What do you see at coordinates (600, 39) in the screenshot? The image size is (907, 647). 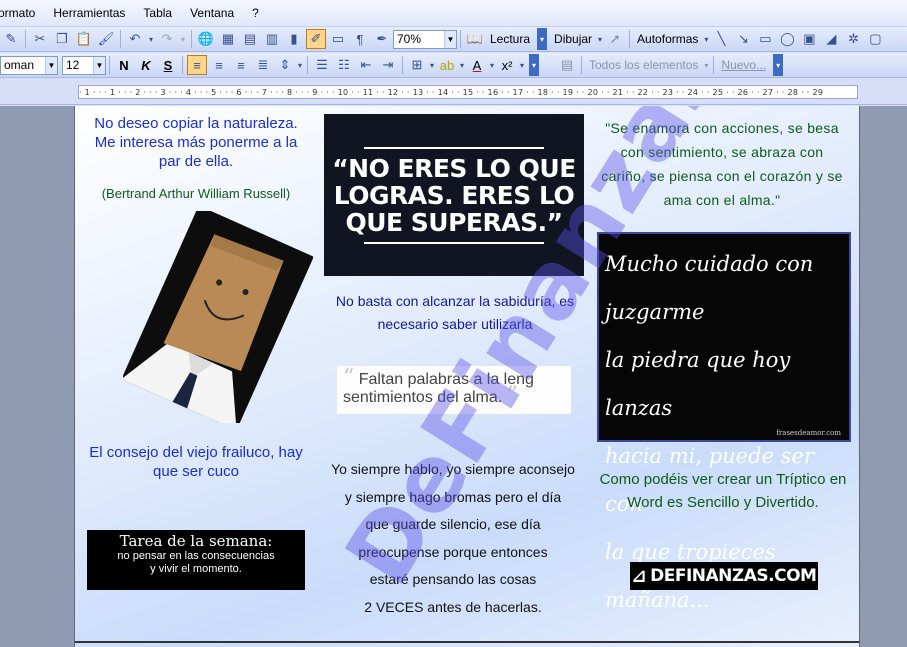 I see `draw-dropdown-icon: ▾` at bounding box center [600, 39].